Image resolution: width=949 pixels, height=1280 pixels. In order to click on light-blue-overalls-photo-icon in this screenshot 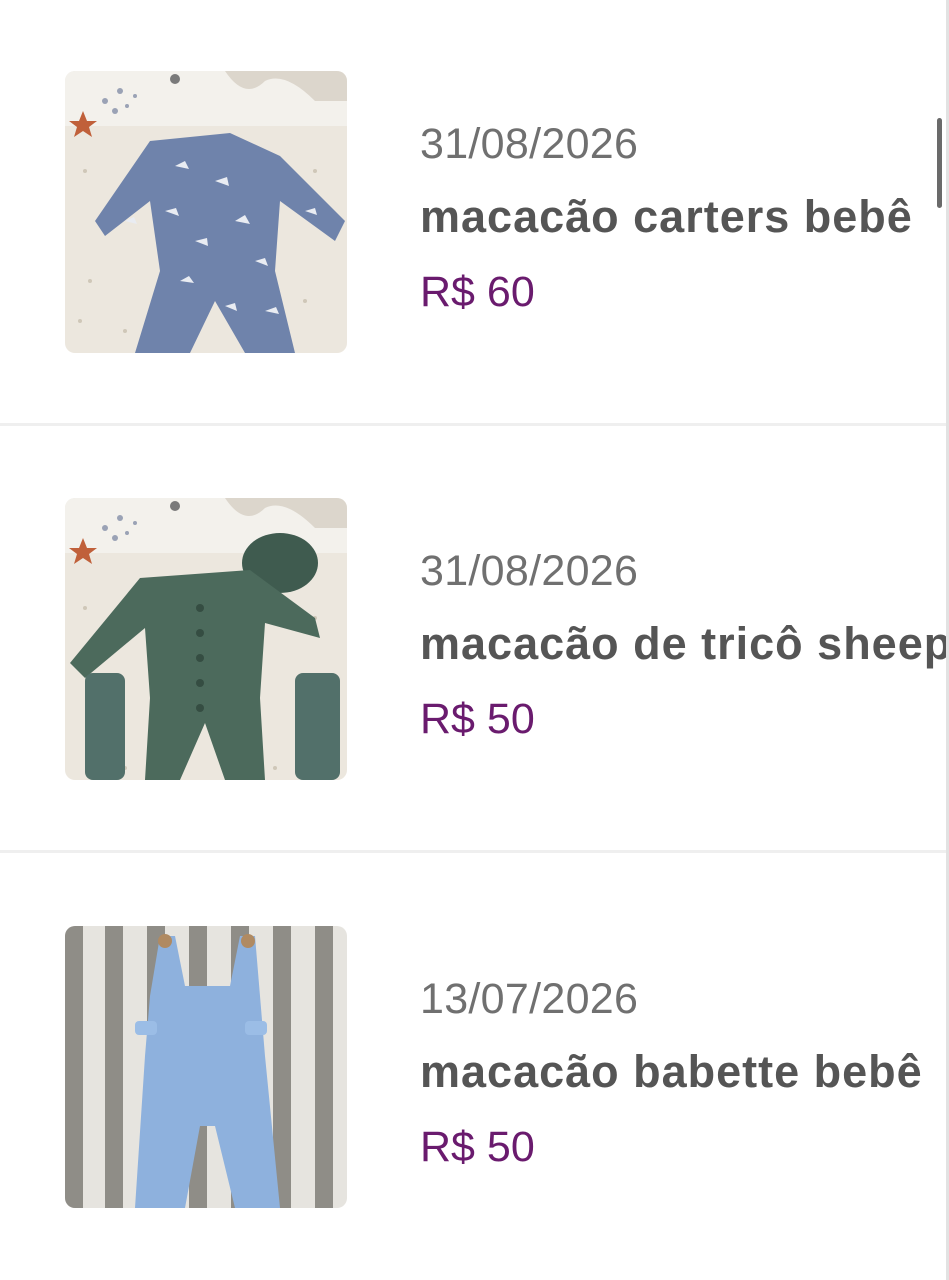, I will do `click(206, 1067)`.